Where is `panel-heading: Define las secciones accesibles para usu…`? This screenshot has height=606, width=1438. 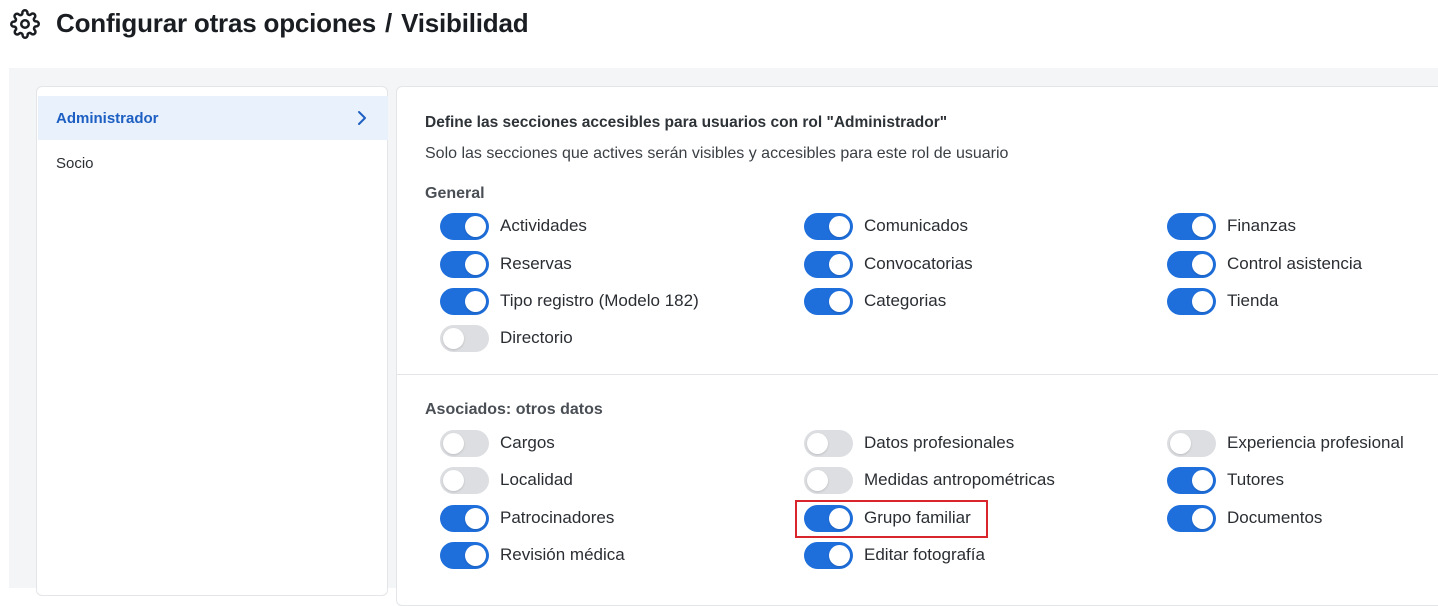 panel-heading: Define las secciones accesibles para usu… is located at coordinates (686, 122).